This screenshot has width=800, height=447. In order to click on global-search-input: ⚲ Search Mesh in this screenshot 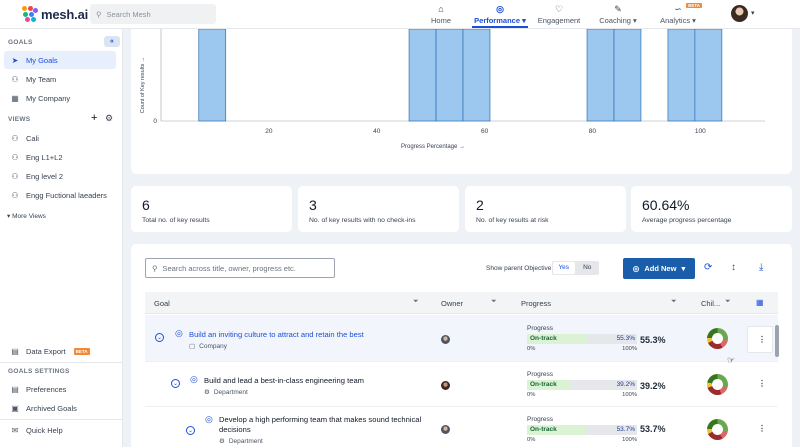, I will do `click(153, 14)`.